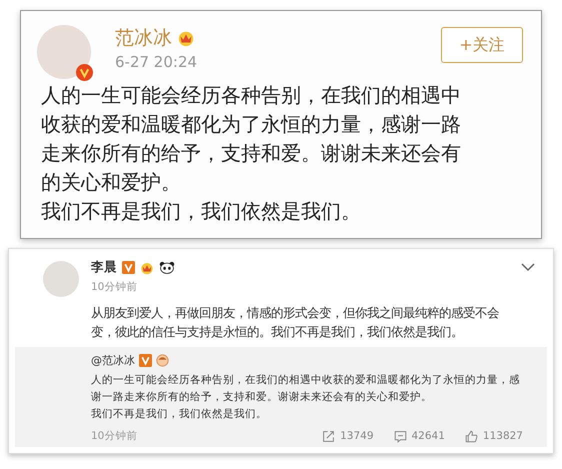 The width and height of the screenshot is (562, 469). What do you see at coordinates (113, 360) in the screenshot?
I see `mention-link: @范冰冰` at bounding box center [113, 360].